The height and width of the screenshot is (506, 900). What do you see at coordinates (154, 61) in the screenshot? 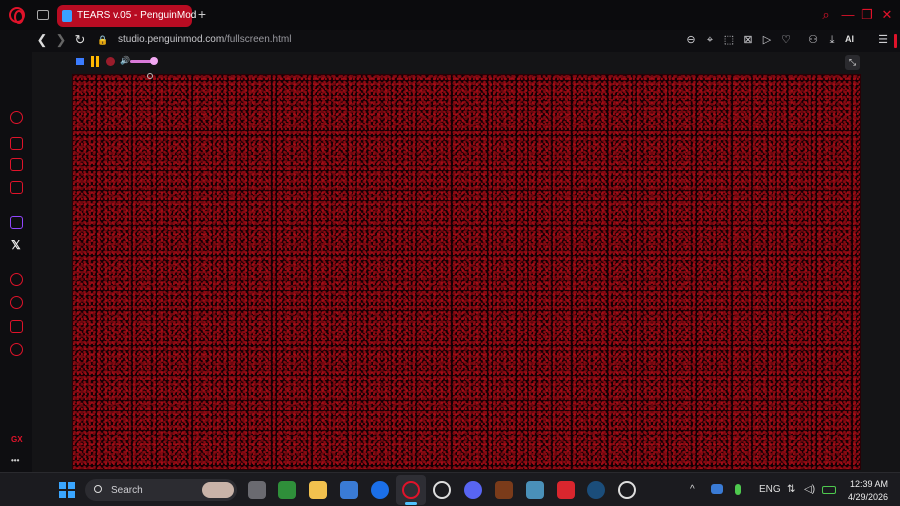
I see `volume-slider-handle` at bounding box center [154, 61].